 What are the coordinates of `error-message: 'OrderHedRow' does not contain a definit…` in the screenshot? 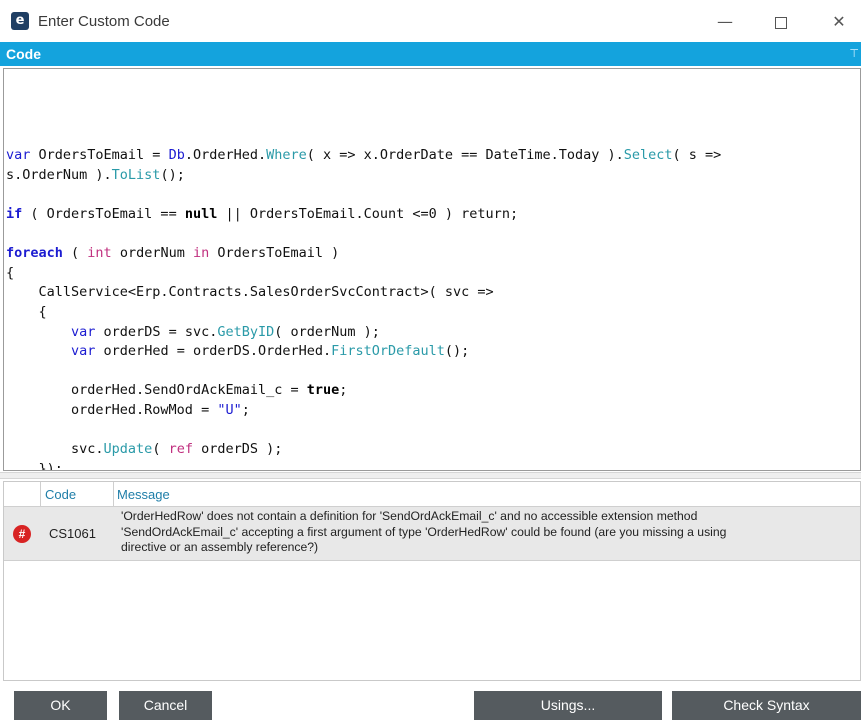 It's located at (486, 532).